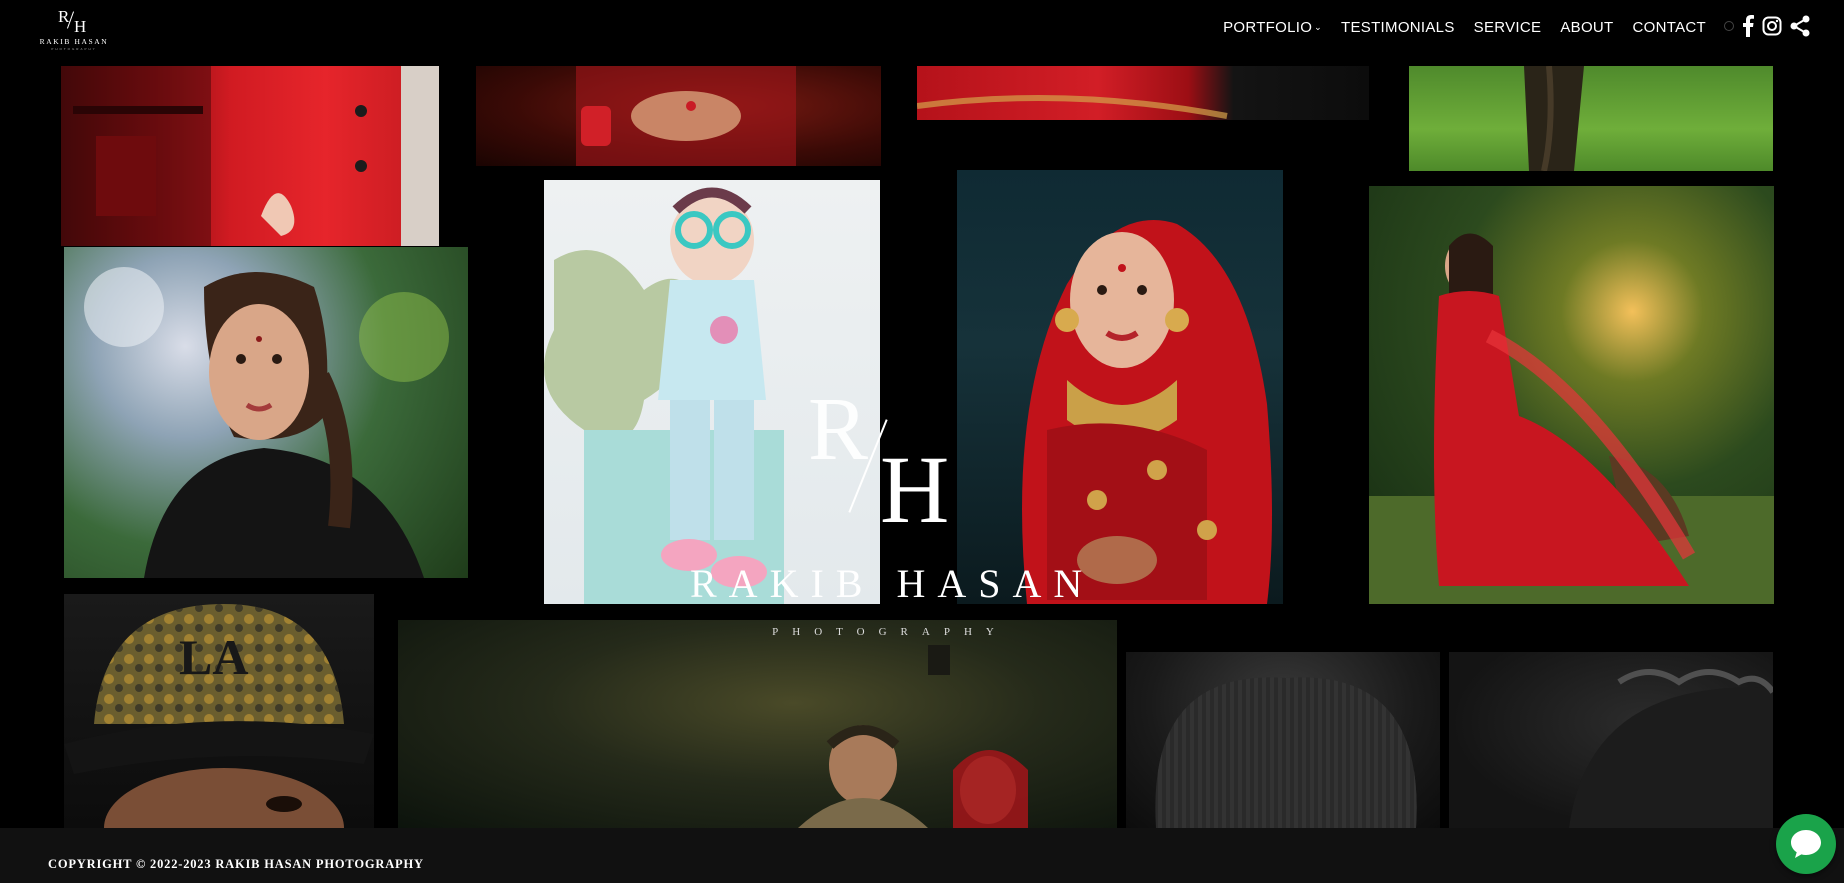  I want to click on logo-monogram: R H, so click(74, 20).